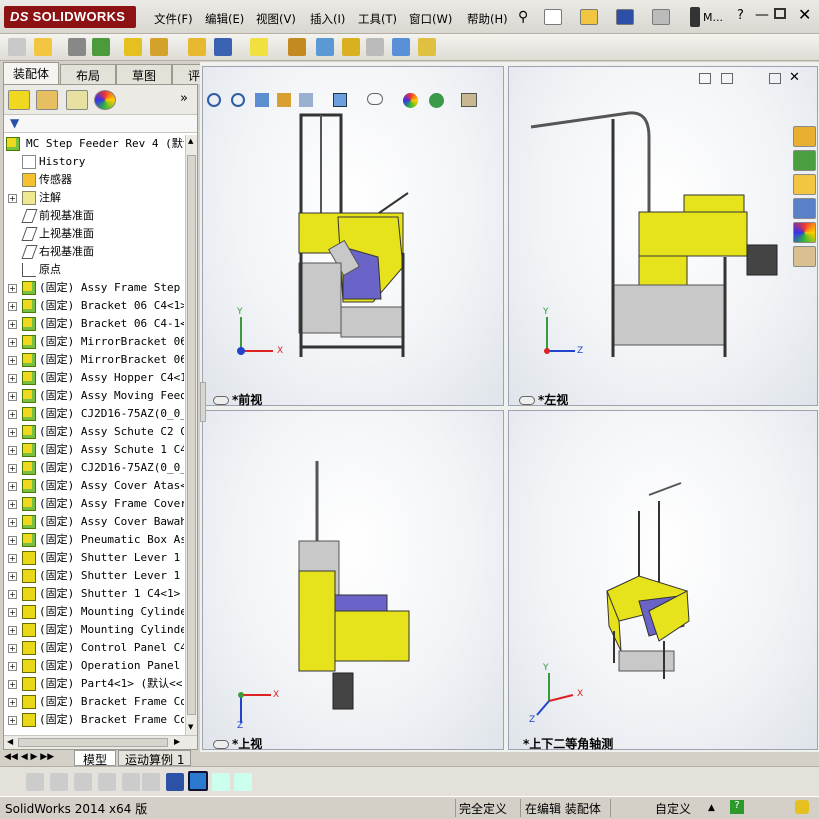 Image resolution: width=819 pixels, height=819 pixels. I want to click on tree-item: + (固定) Assy Schute C2 C, so click(94, 432).